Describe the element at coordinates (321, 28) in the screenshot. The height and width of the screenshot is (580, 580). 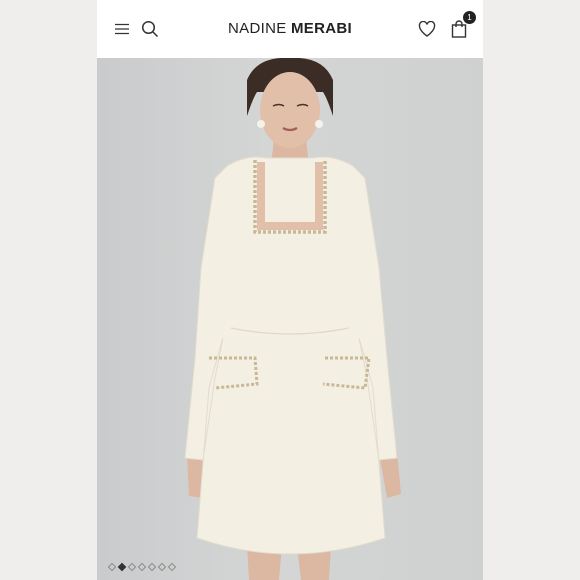
I see `brand-last: MERABI` at that location.